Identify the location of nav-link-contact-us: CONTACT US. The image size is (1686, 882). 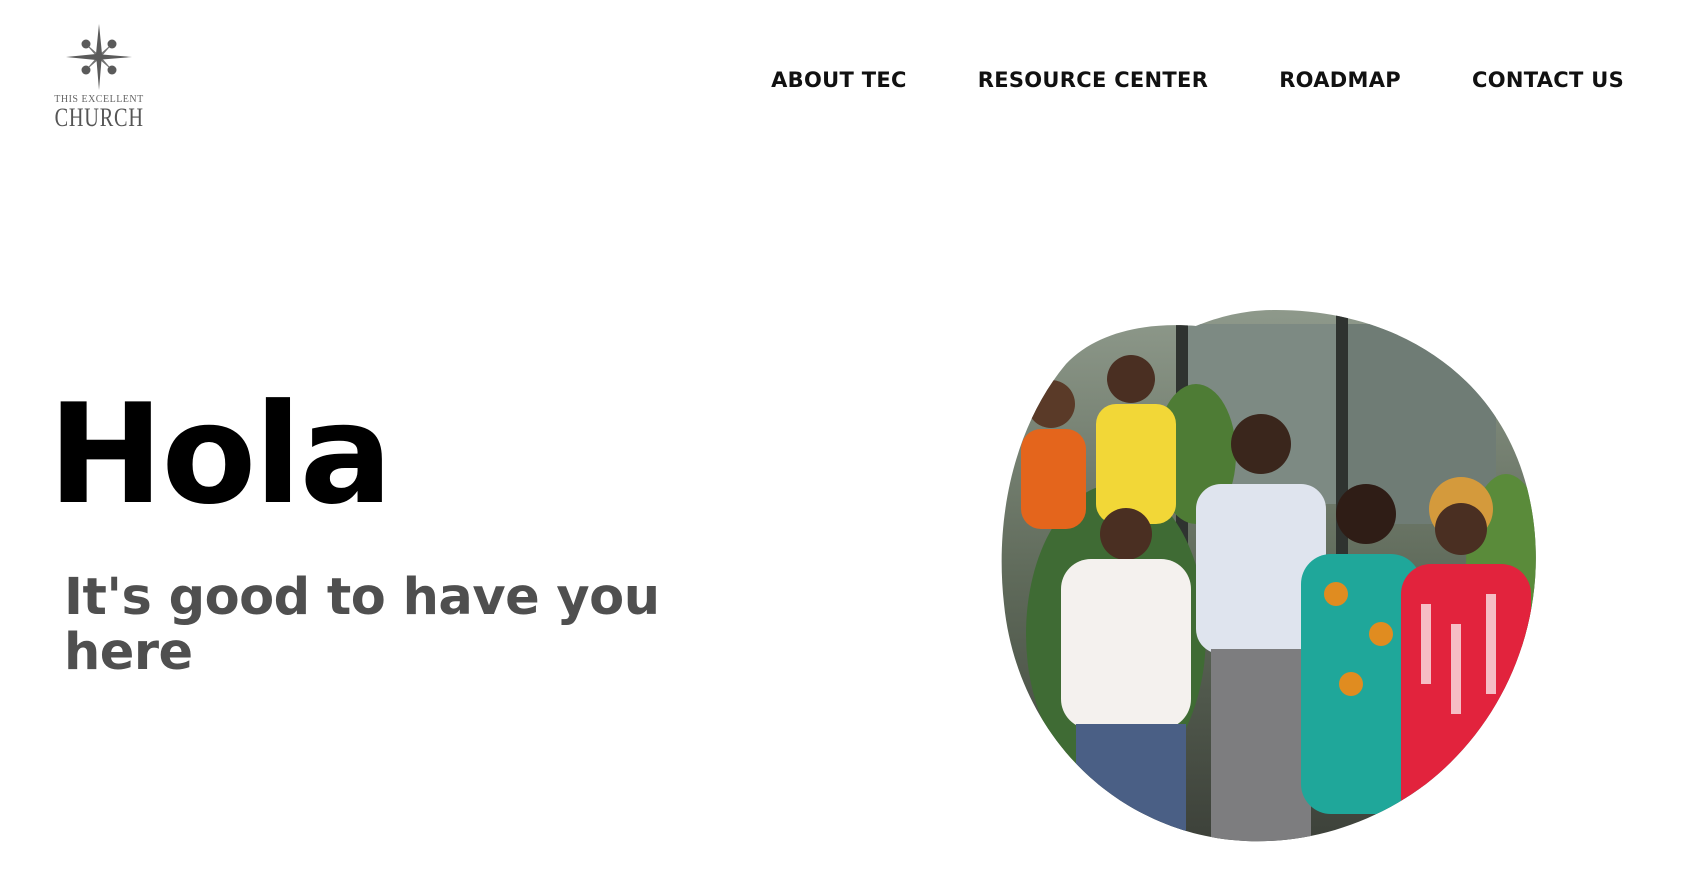
(1548, 80).